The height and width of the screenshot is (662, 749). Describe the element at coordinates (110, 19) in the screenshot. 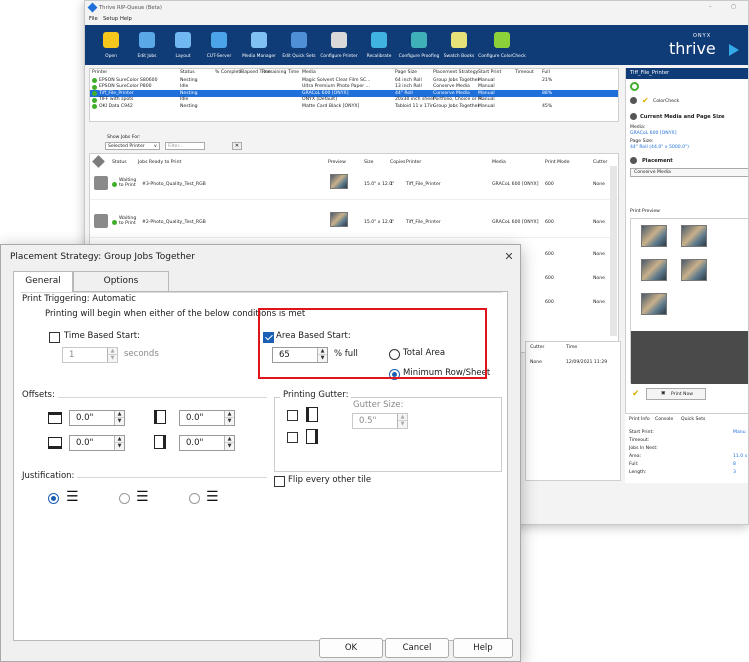

I see `menu-setup: Setup` at that location.